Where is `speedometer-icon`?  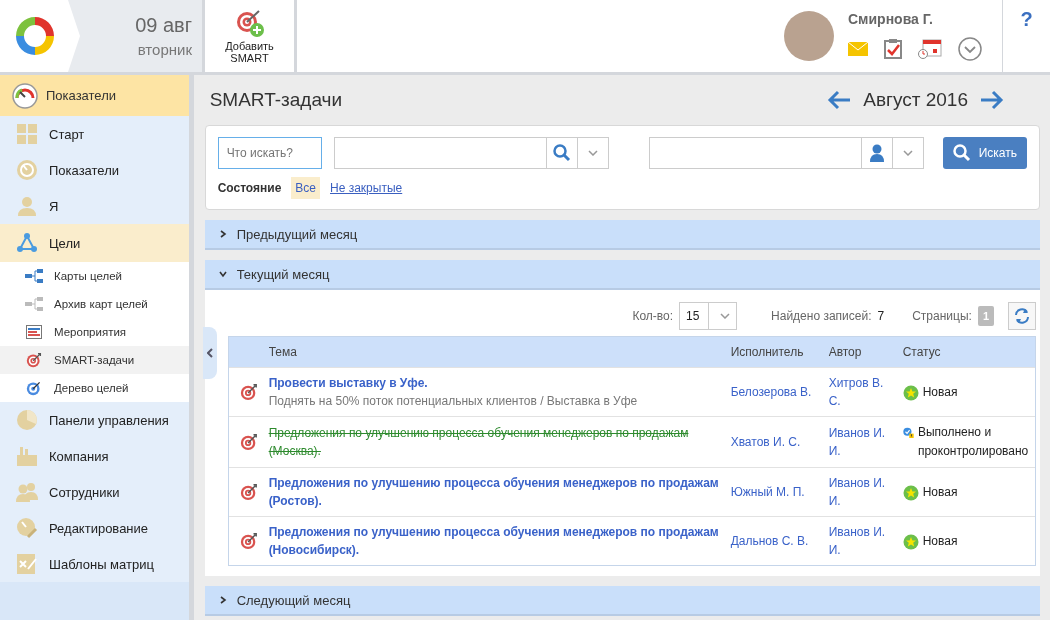 speedometer-icon is located at coordinates (25, 95).